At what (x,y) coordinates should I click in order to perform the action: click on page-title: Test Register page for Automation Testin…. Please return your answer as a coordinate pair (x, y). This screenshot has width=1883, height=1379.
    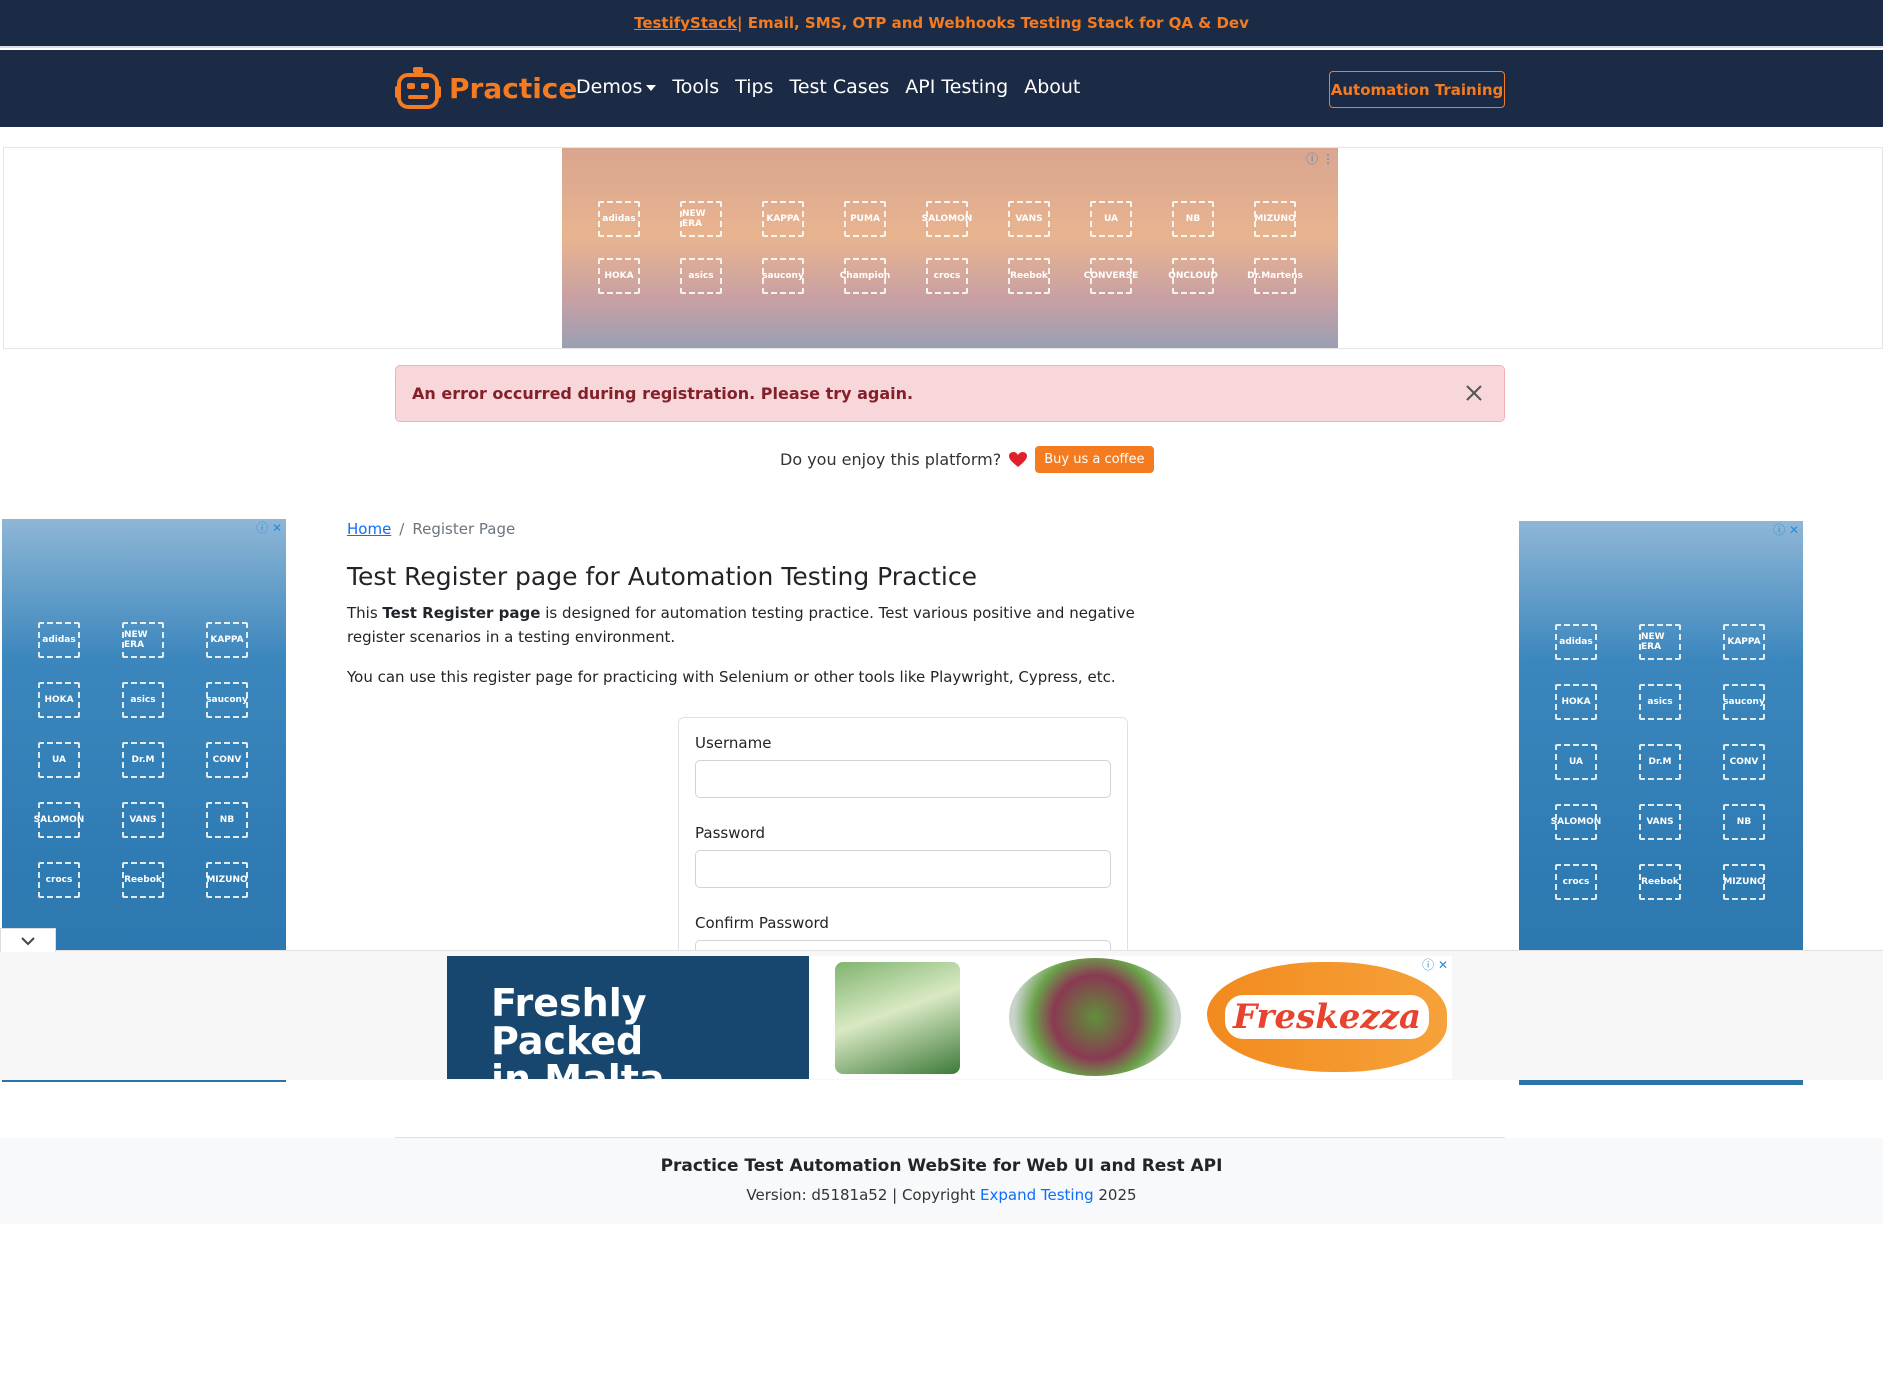
    Looking at the image, I should click on (662, 576).